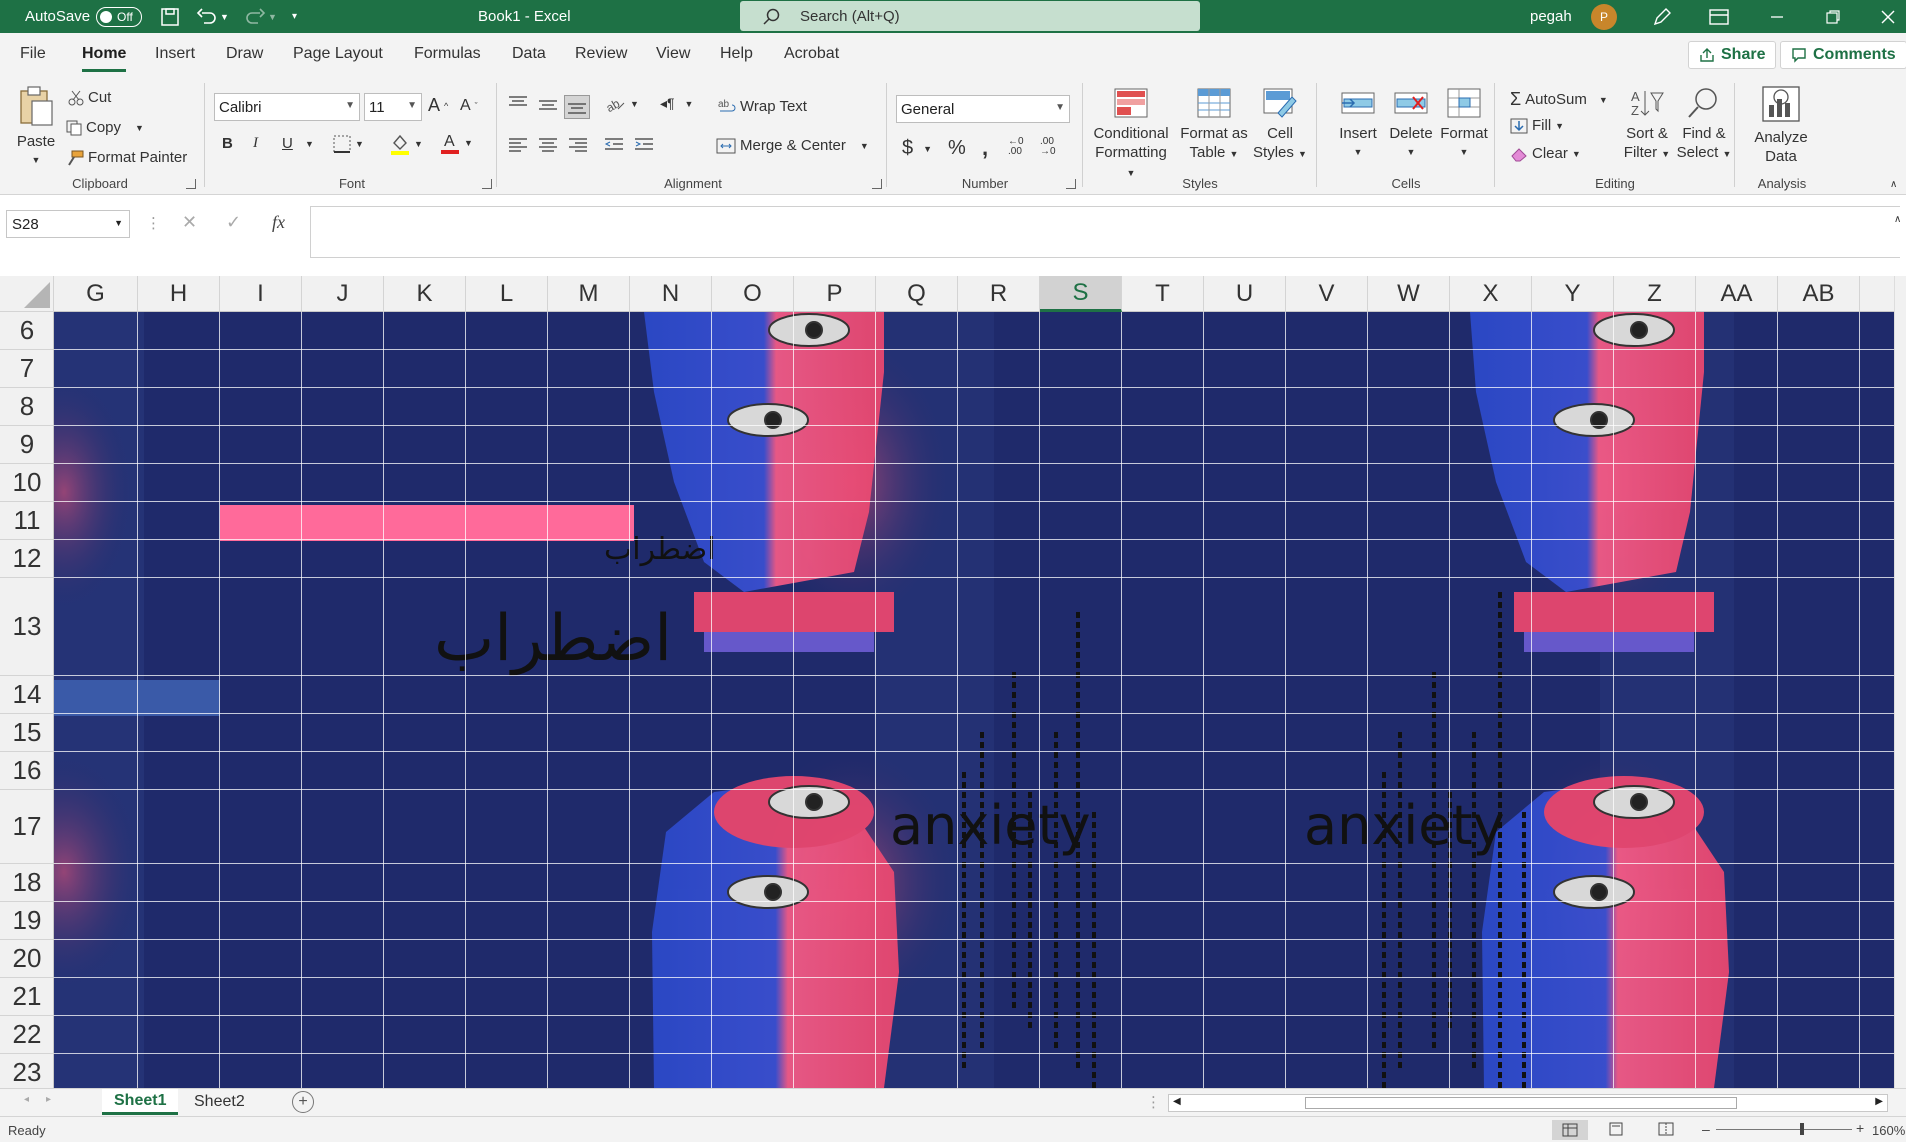 This screenshot has width=1906, height=1142. Describe the element at coordinates (1732, 55) in the screenshot. I see `share-button: Share` at that location.